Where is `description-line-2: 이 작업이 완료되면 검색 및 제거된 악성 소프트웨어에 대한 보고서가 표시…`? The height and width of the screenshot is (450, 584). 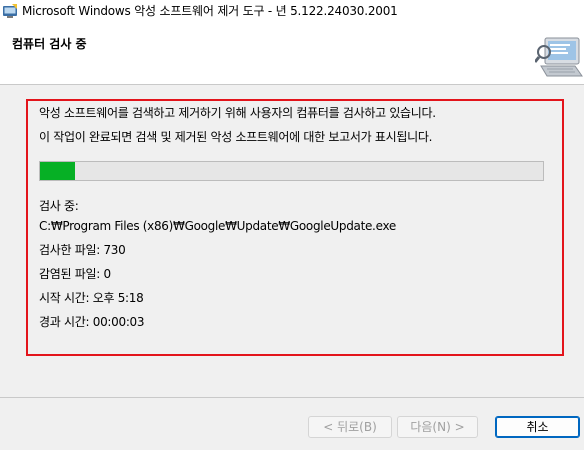
description-line-2: 이 작업이 완료되면 검색 및 제거된 악성 소프트웨어에 대한 보고서가 표시… is located at coordinates (236, 137).